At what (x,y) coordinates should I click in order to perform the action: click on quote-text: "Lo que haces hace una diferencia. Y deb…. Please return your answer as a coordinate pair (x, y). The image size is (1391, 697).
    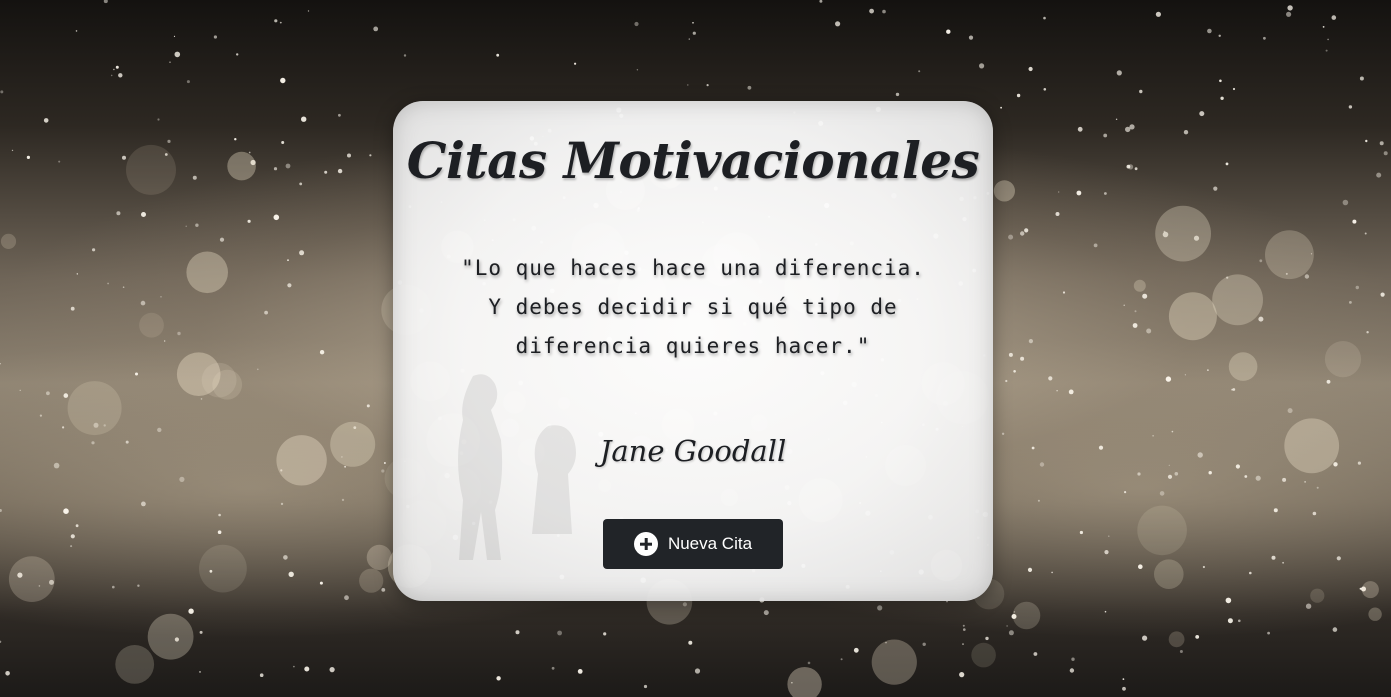
    Looking at the image, I should click on (693, 307).